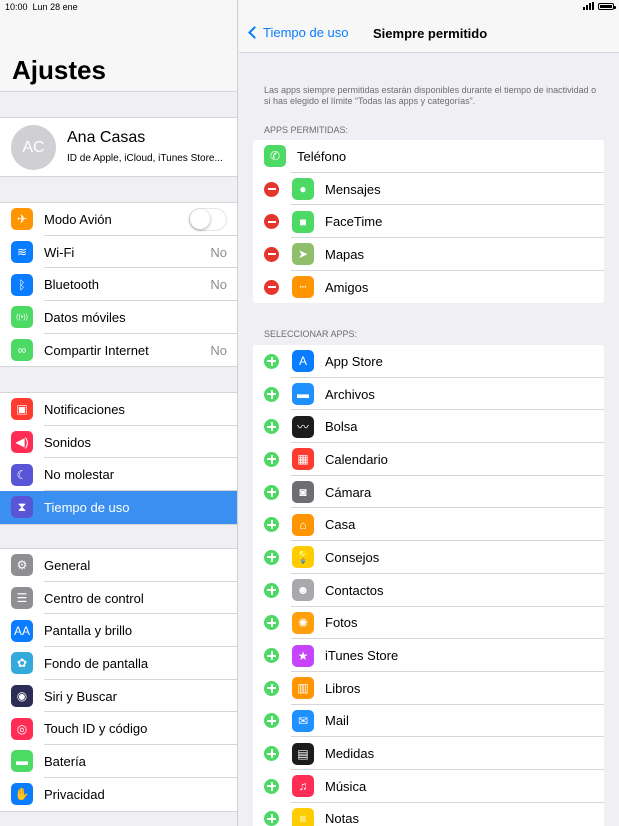 The height and width of the screenshot is (826, 619). What do you see at coordinates (22, 507) in the screenshot?
I see `hourglass-icon: ⧗` at bounding box center [22, 507].